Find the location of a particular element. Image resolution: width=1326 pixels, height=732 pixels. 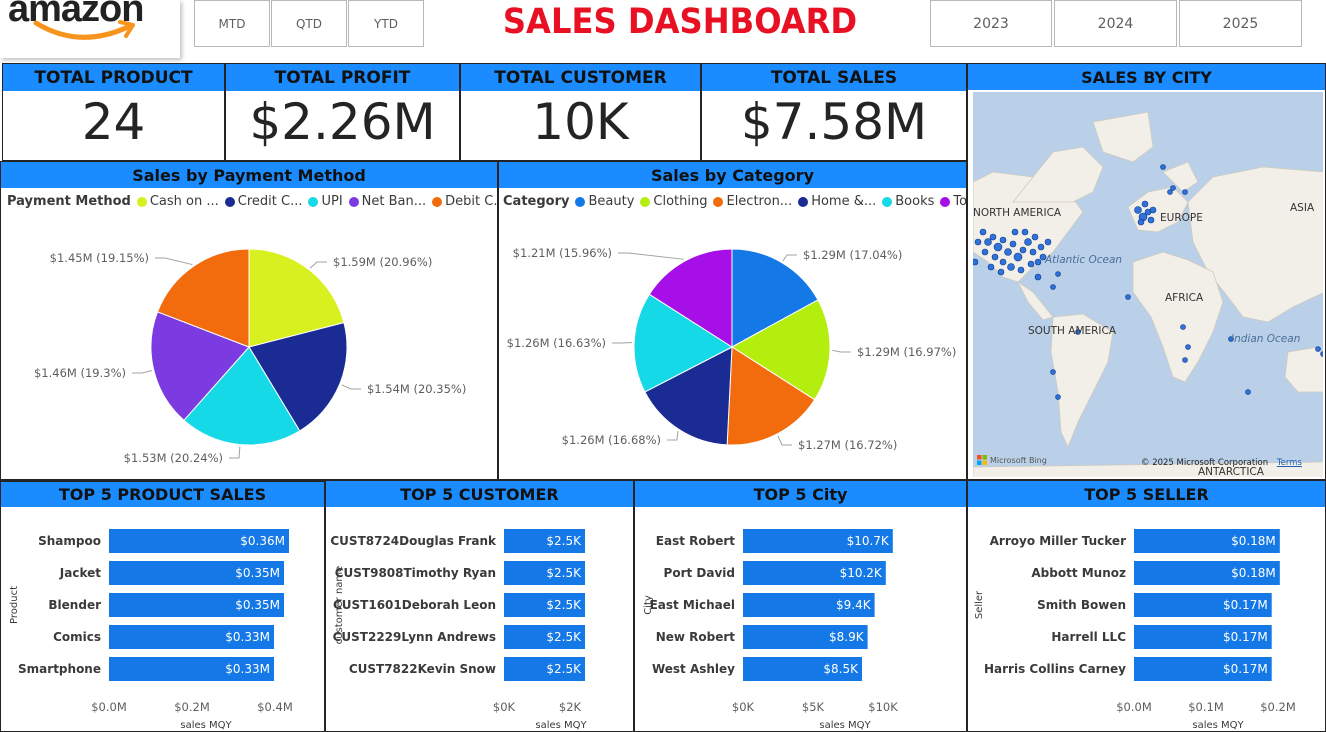

slice-label: $1.27M (16.72%) is located at coordinates (847, 445).